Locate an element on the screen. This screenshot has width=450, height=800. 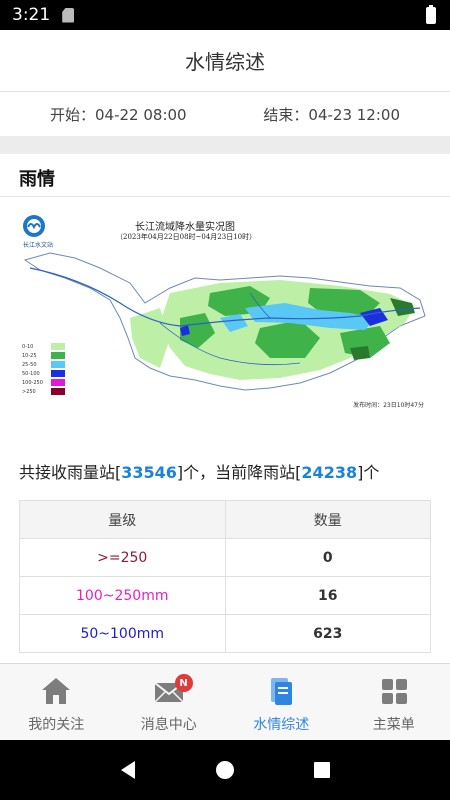
count-cell: 16 is located at coordinates (327, 595).